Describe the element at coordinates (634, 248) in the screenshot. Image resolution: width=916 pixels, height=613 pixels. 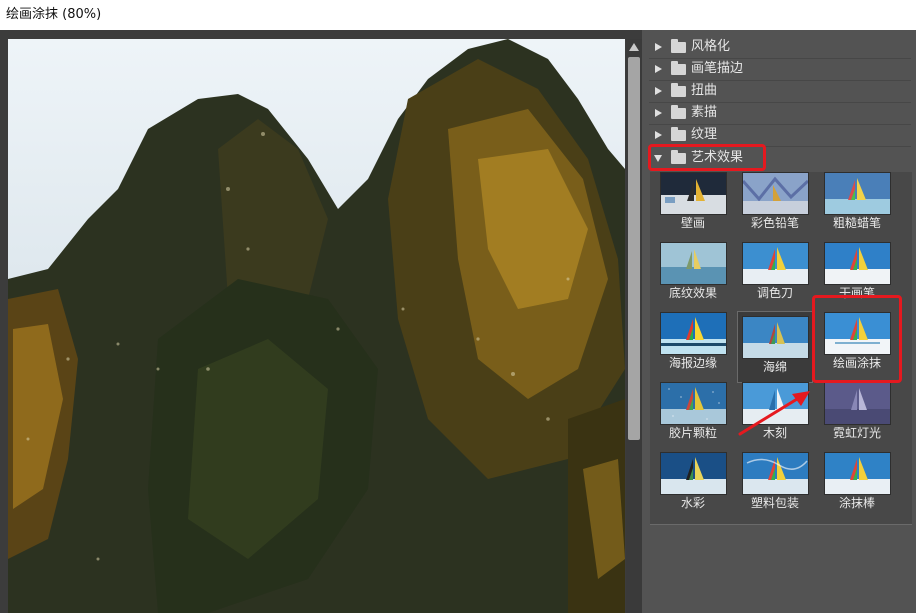
I see `scrollbar-thumb` at that location.